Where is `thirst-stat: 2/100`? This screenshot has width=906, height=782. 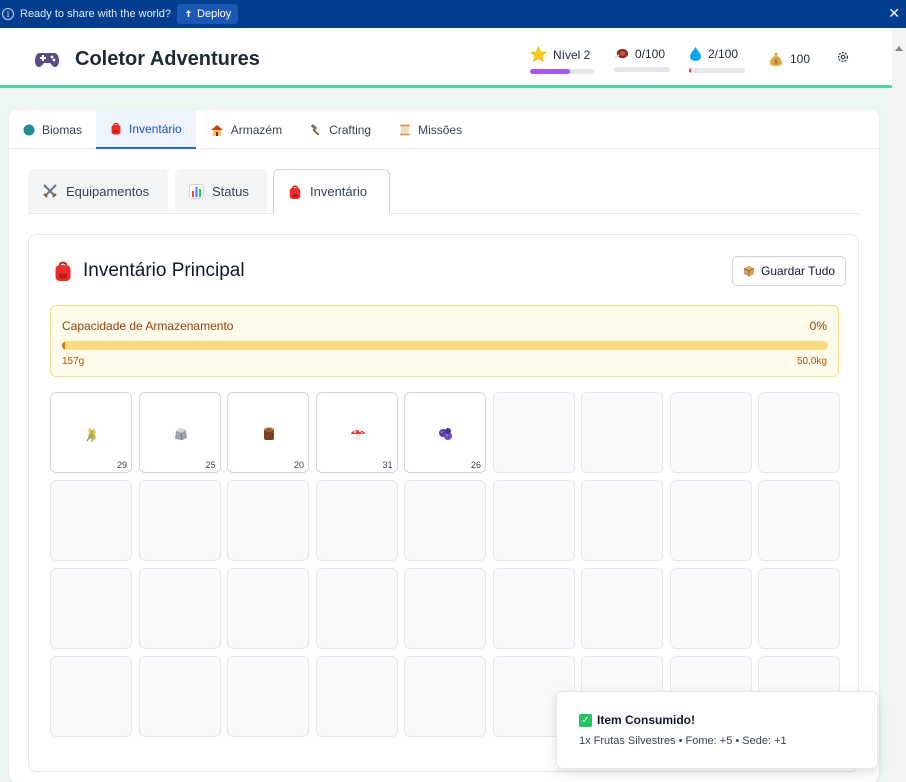
thirst-stat: 2/100 is located at coordinates (717, 59).